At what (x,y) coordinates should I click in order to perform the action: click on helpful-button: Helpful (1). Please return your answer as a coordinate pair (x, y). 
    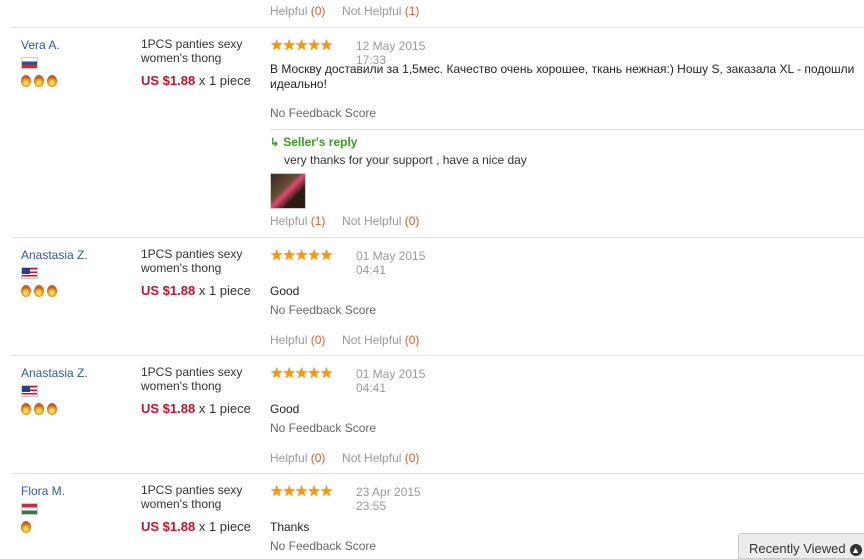
    Looking at the image, I should click on (297, 221).